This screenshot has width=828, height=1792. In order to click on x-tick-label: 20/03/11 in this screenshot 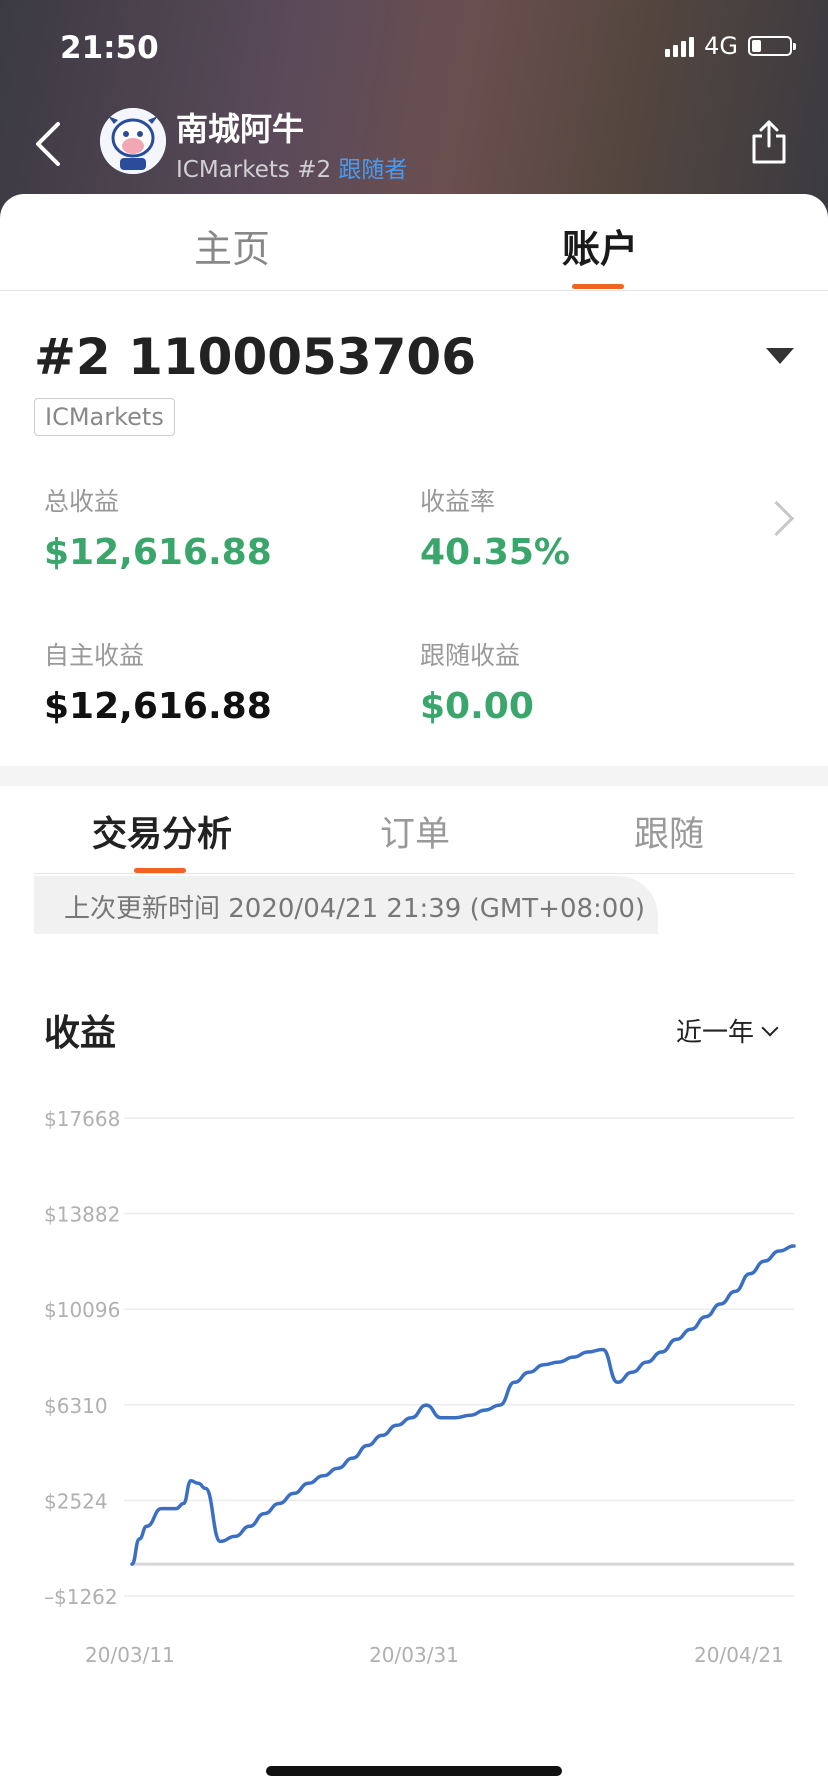, I will do `click(130, 1655)`.